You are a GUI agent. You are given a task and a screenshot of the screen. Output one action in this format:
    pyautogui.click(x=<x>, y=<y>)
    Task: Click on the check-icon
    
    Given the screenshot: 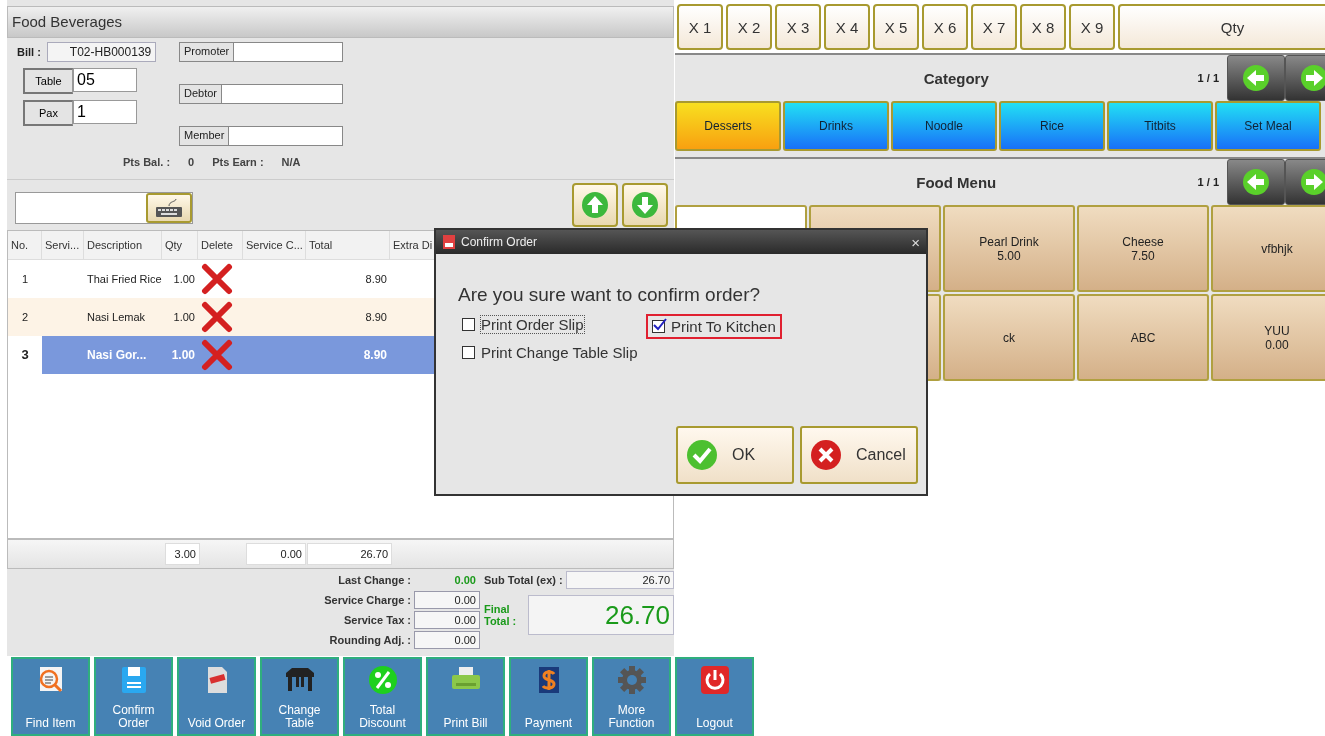 What is the action you would take?
    pyautogui.click(x=660, y=325)
    